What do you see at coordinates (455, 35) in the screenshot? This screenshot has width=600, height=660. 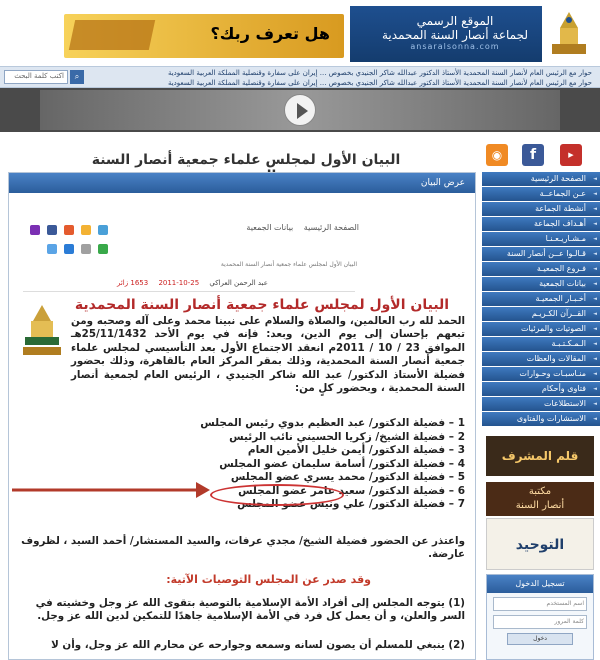 I see `site-title-line2: لجماعة أنصار السنة المحمدية` at bounding box center [455, 35].